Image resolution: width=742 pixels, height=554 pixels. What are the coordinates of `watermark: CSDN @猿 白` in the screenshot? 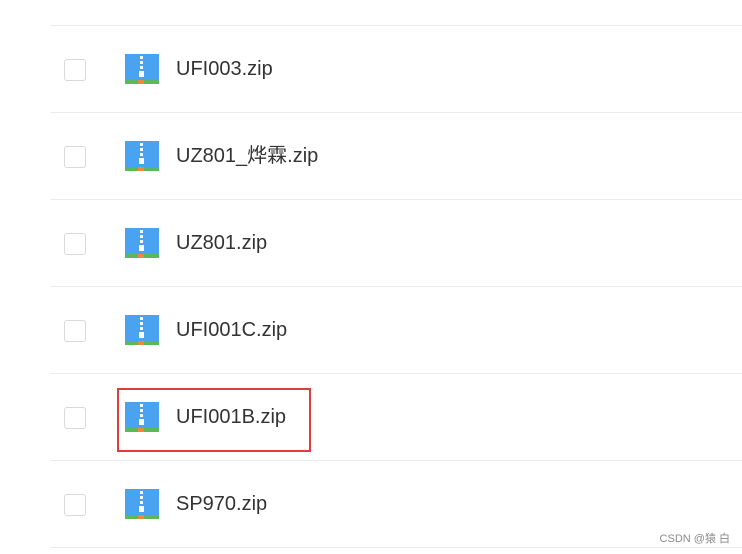 It's located at (694, 539).